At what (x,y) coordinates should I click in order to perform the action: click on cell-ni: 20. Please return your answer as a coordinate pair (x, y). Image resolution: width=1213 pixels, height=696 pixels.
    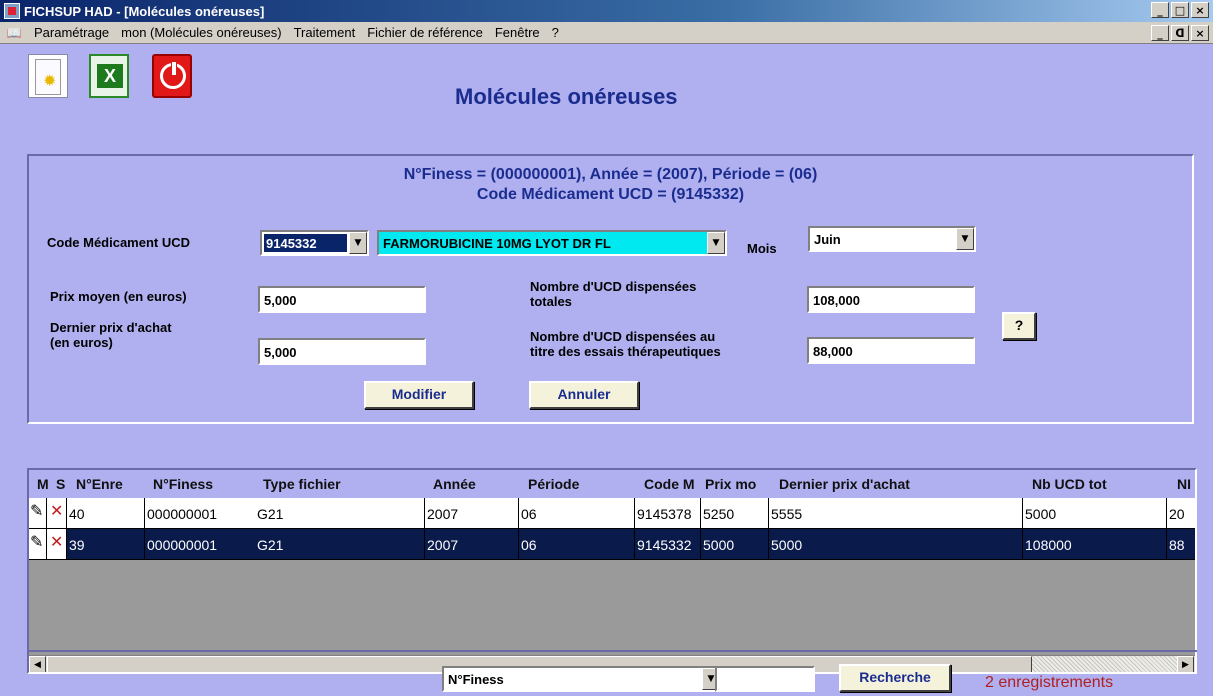
    Looking at the image, I should click on (1181, 513).